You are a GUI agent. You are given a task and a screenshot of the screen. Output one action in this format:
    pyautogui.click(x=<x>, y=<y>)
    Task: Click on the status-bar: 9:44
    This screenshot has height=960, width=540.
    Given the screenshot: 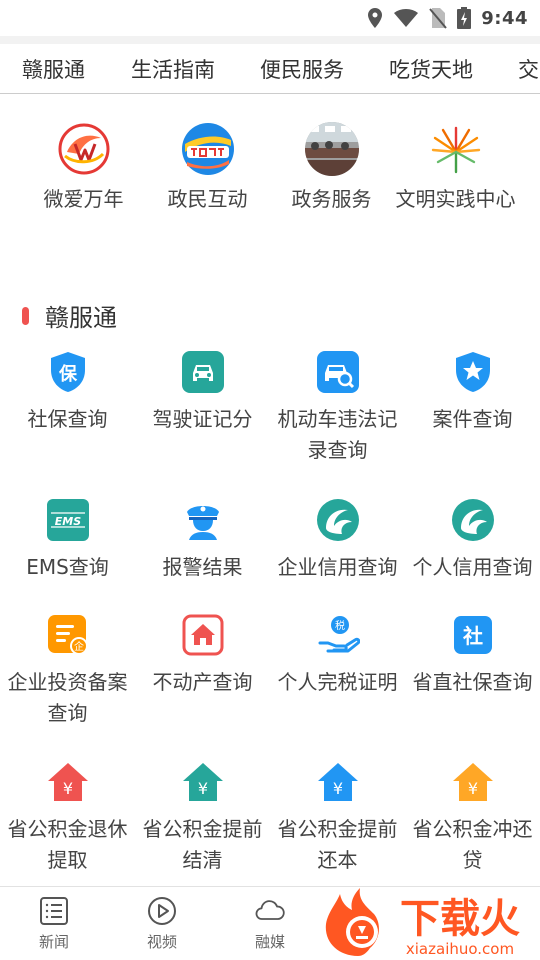 What is the action you would take?
    pyautogui.click(x=270, y=18)
    